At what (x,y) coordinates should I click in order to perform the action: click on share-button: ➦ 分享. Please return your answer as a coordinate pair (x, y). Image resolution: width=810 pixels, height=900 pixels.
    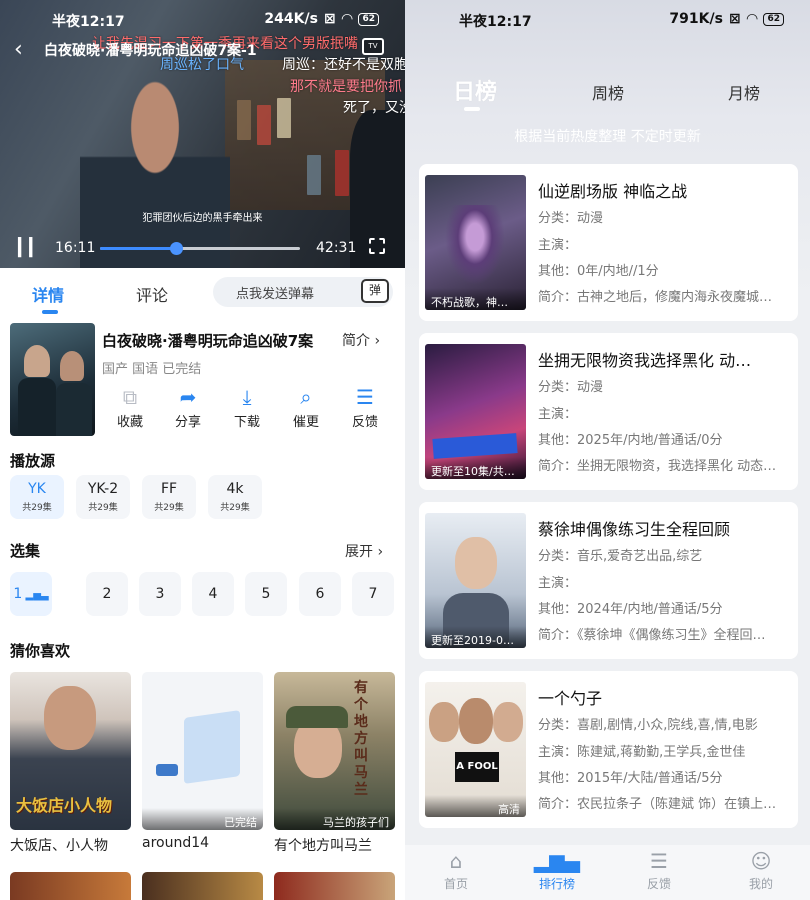
    Looking at the image, I should click on (188, 407).